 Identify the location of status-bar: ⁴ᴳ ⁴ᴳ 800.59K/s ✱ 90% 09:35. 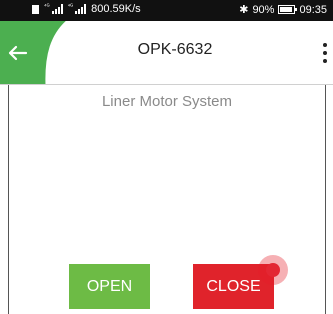
(166, 10).